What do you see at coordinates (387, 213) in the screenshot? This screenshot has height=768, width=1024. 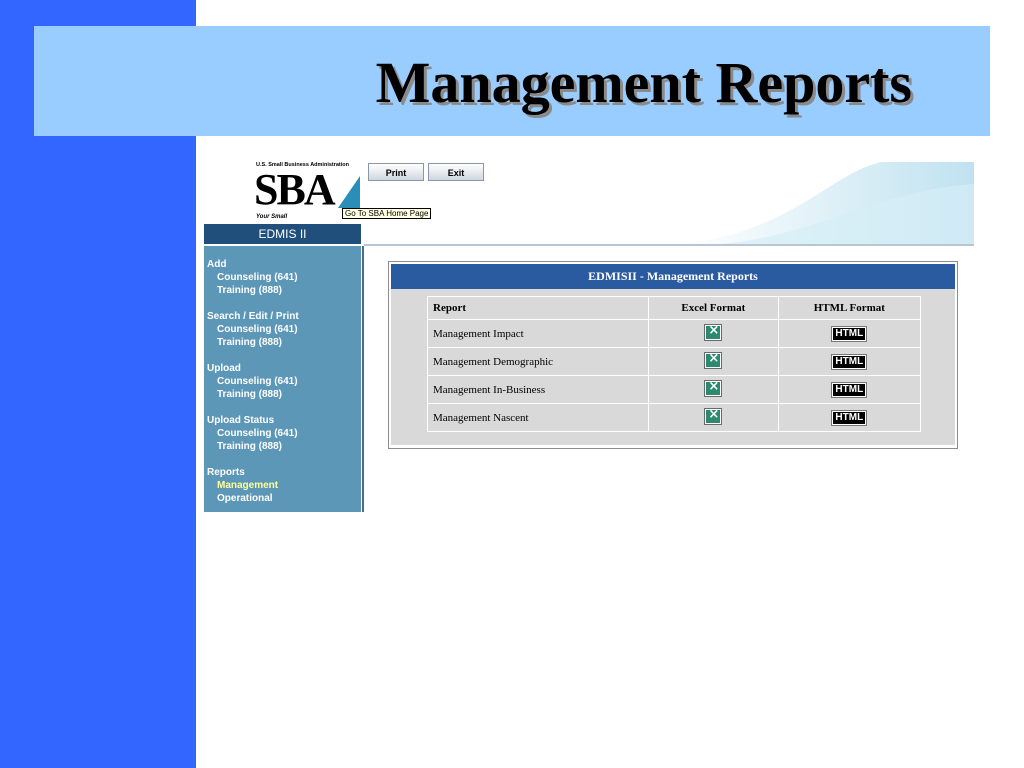 I see `home-page-tooltip: Go To SBA Home Page` at bounding box center [387, 213].